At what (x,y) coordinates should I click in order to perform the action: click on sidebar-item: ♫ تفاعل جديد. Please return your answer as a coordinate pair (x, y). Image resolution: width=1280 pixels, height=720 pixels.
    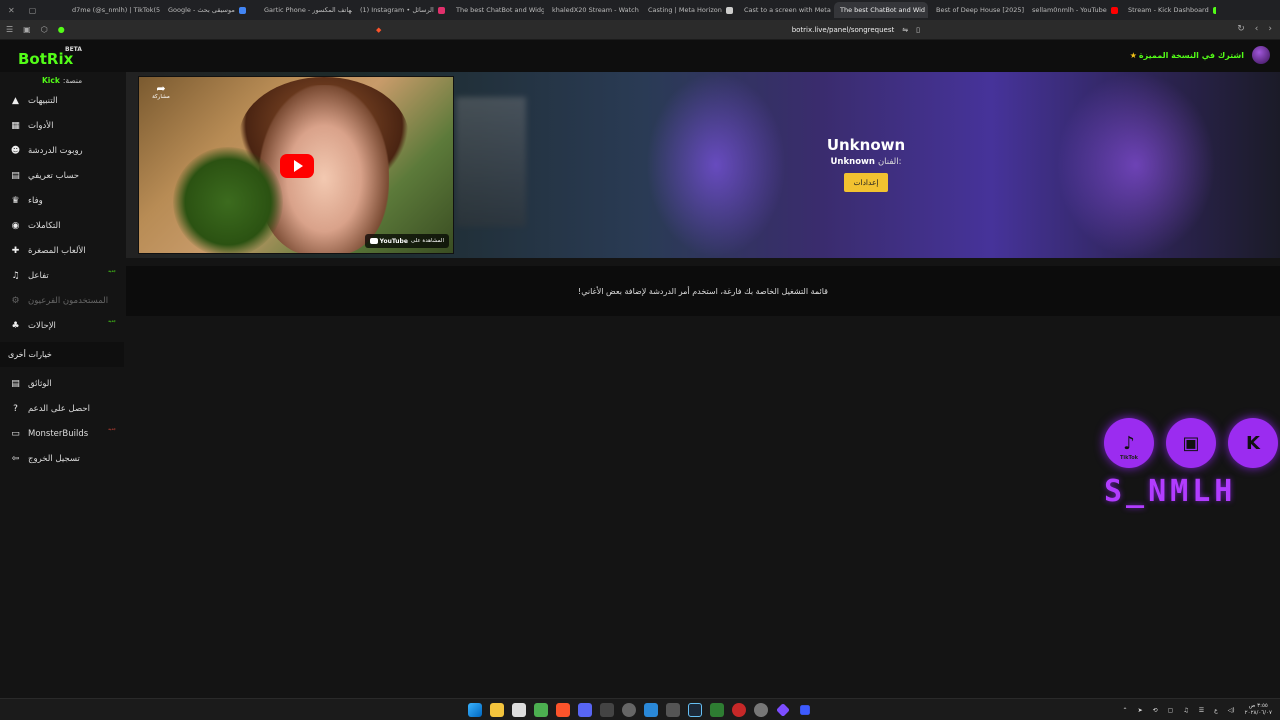
    Looking at the image, I should click on (62, 275).